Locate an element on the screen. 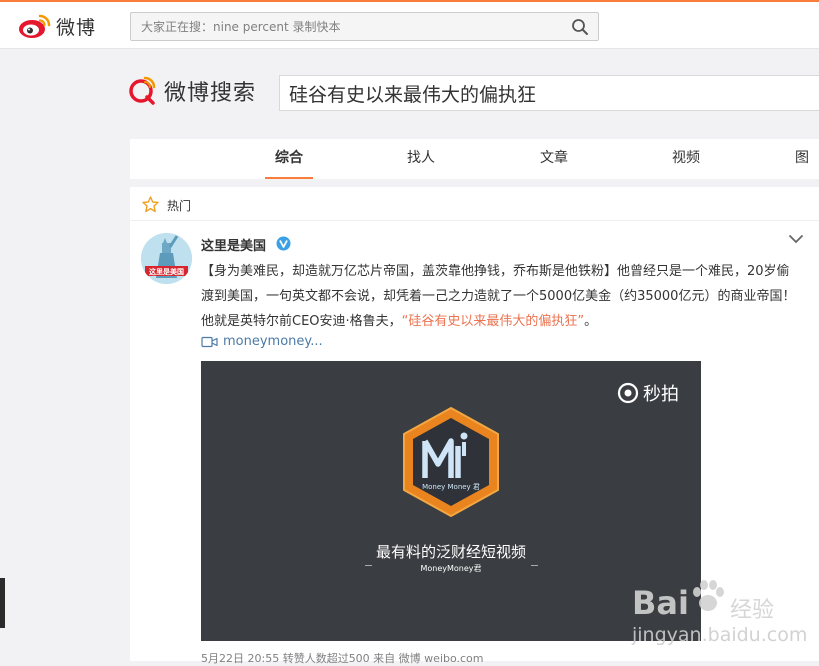  global-search is located at coordinates (364, 26).